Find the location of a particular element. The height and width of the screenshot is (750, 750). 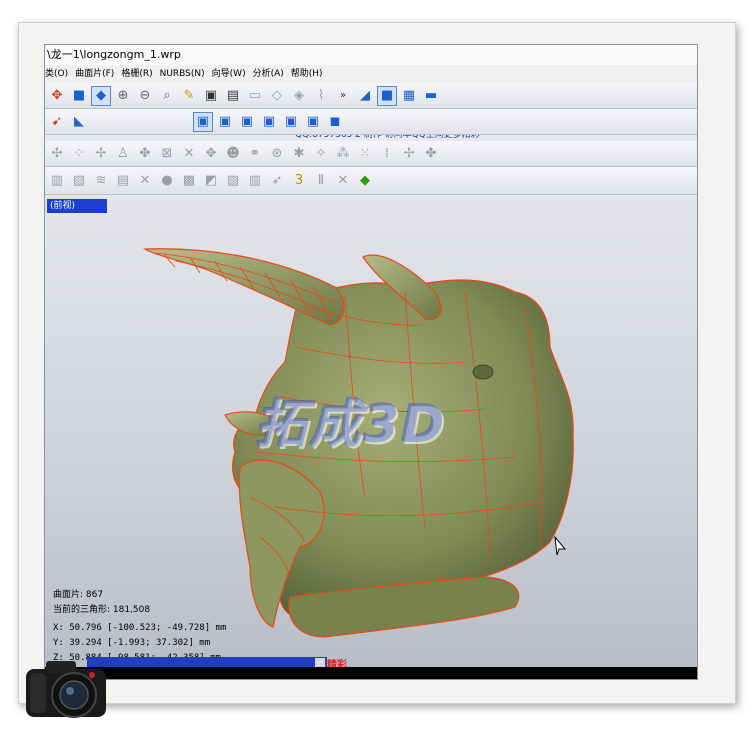

toolbar-tools: ✣ ⁘ ✢ ♙ ✤ ⊠ ✕ ✥ ☻ ⚭ ⊛ ✱ ✧ ⁂ ⁙ ⁞ ✢ ✤ is located at coordinates (371, 154).